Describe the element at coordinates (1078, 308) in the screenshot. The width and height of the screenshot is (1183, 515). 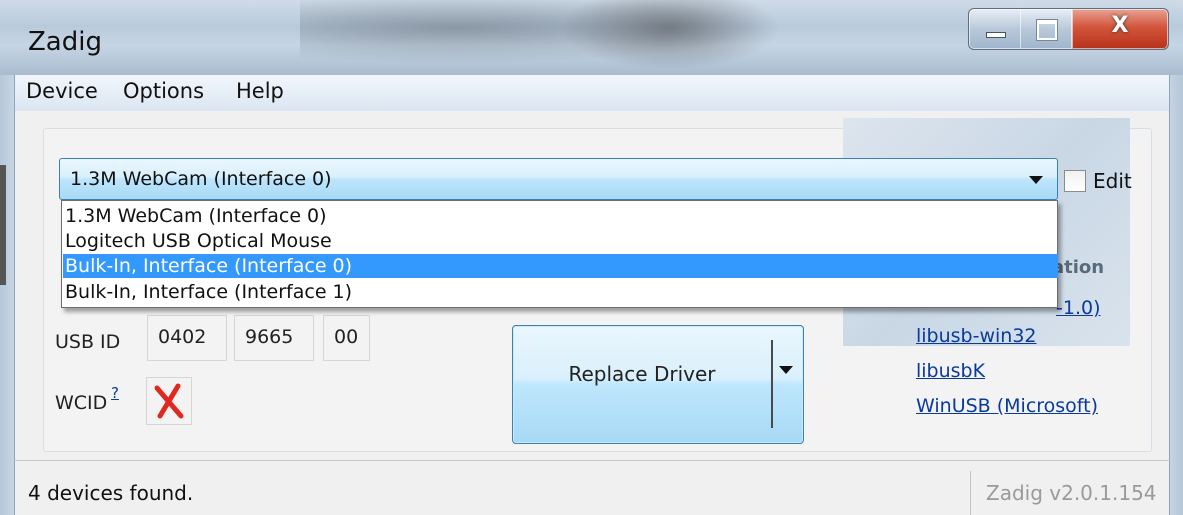
I see `link-libusb: -1.0)` at that location.